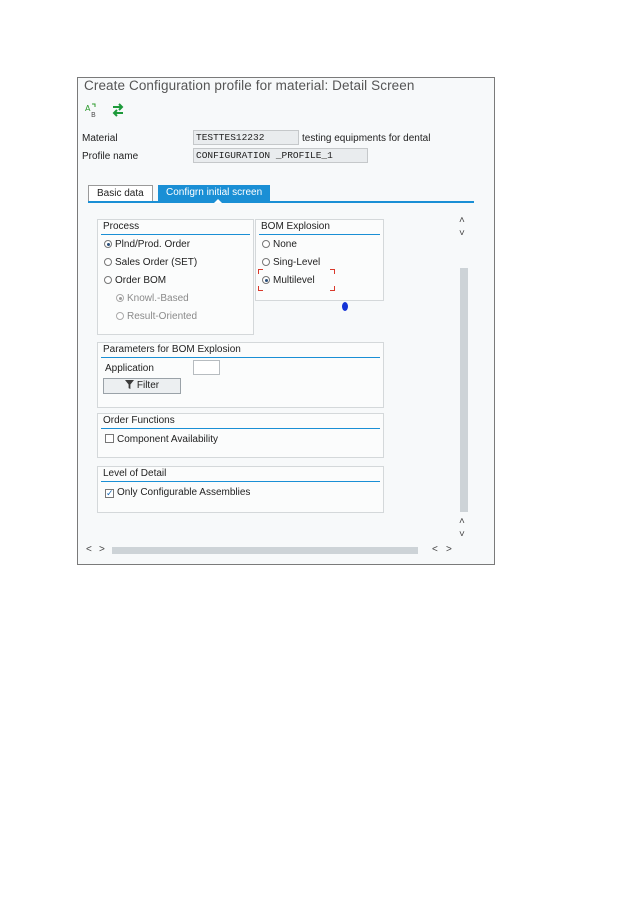 The image size is (638, 902). Describe the element at coordinates (172, 349) in the screenshot. I see `parameters-group-title: Parameters for BOM Explosion` at that location.